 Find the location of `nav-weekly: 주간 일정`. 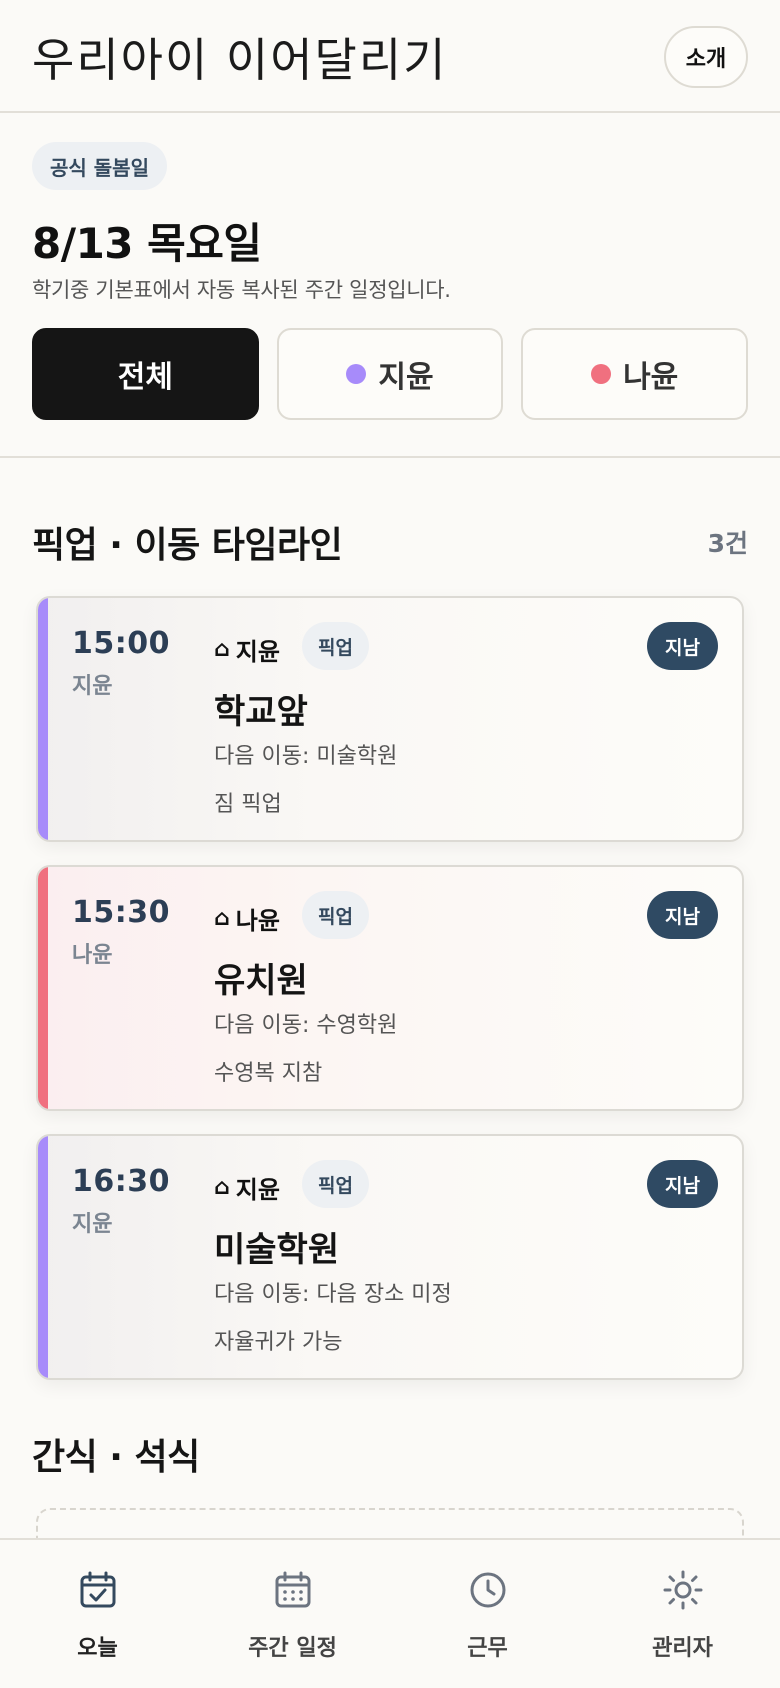

nav-weekly: 주간 일정 is located at coordinates (292, 1614).